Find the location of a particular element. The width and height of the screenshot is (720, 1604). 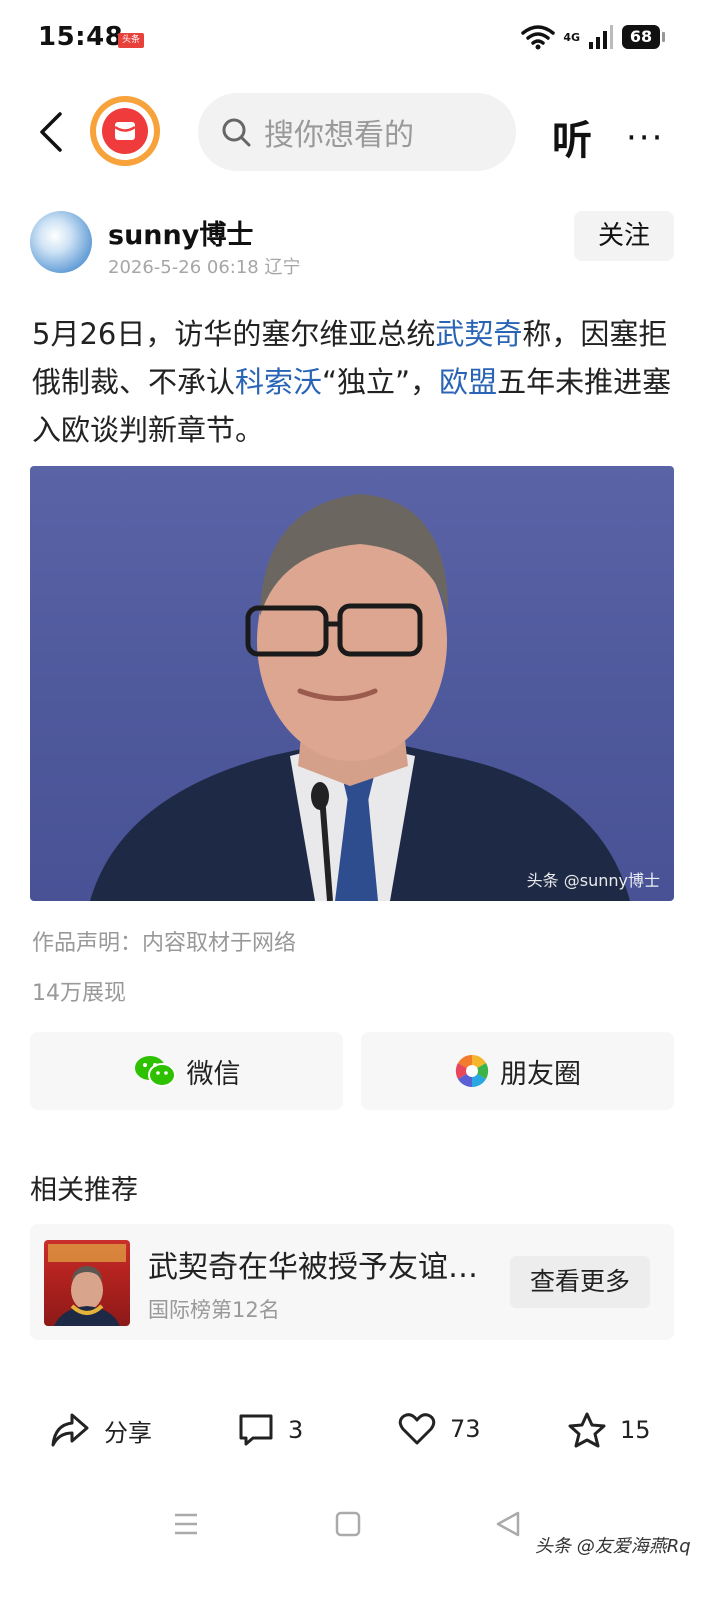

back-icon is located at coordinates (52, 132).